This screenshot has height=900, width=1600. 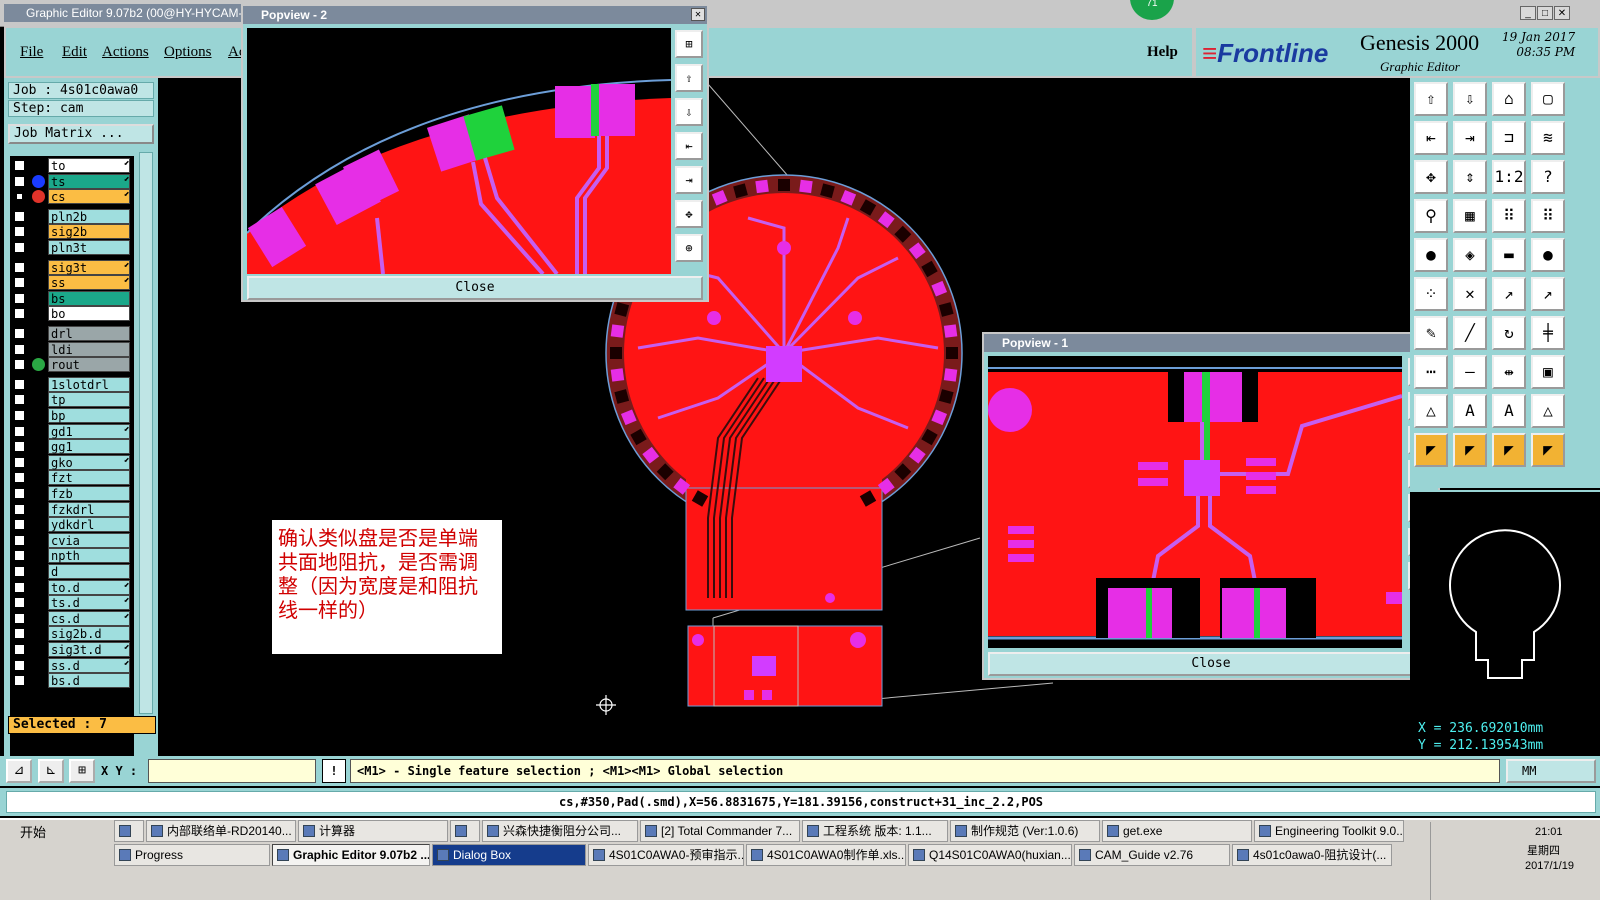 I want to click on tool-button: ⇥, so click(x=1470, y=138).